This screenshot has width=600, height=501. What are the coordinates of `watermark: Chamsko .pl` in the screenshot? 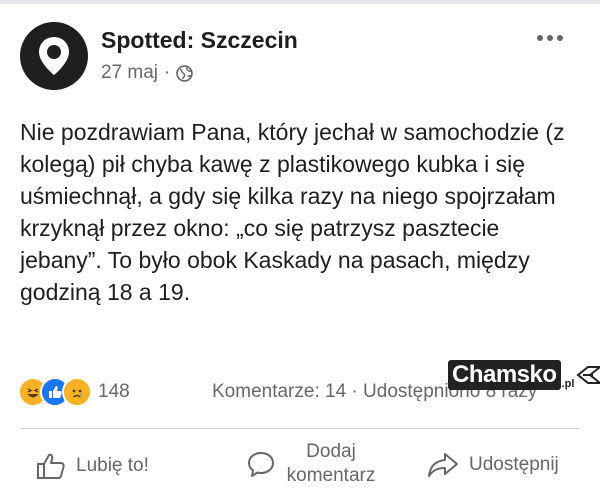 It's located at (524, 375).